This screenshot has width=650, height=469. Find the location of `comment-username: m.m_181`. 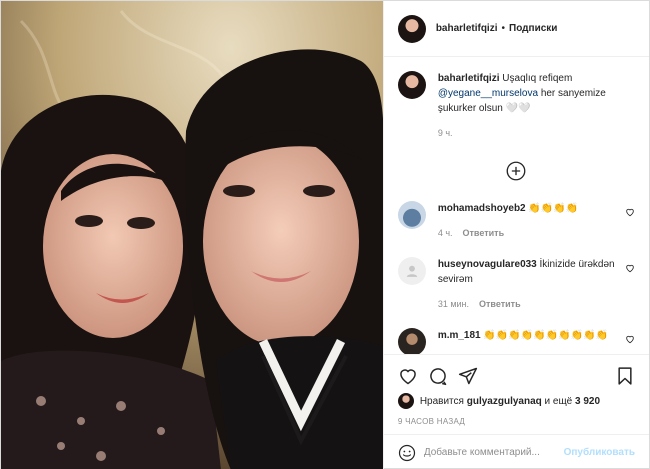

comment-username: m.m_181 is located at coordinates (459, 335).